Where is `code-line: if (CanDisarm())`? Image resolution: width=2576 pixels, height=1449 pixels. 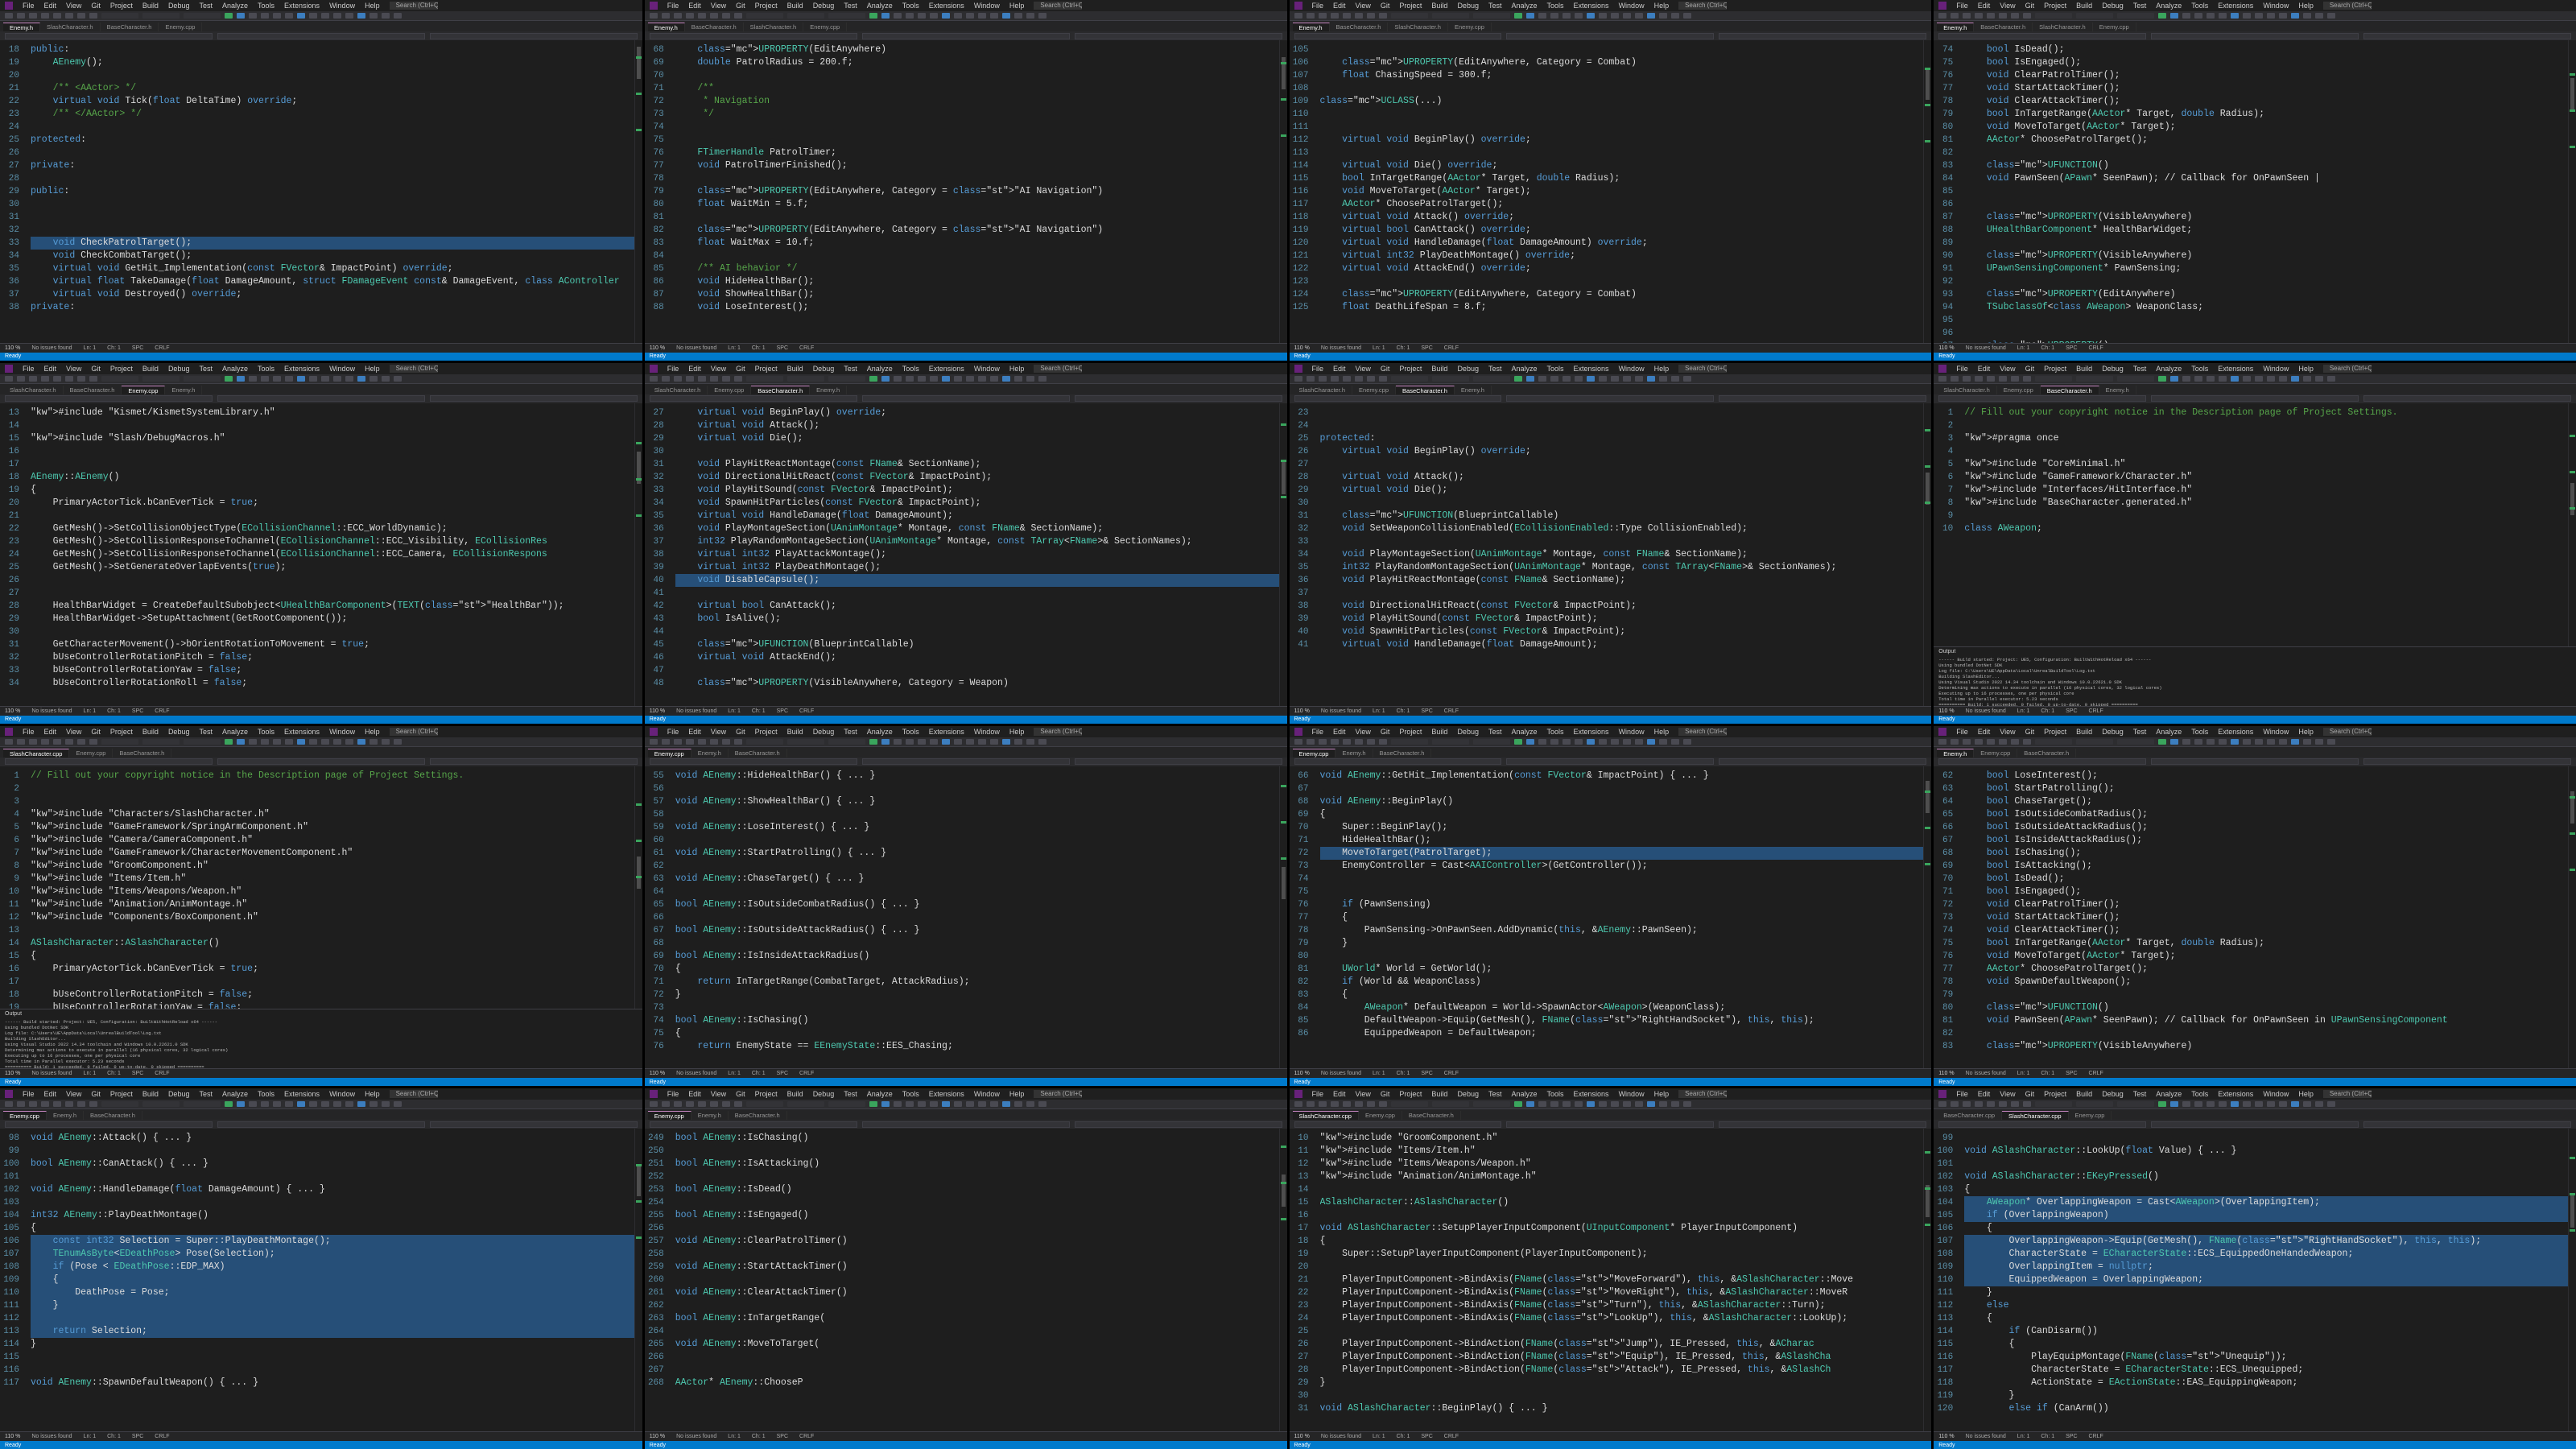
code-line: if (CanDisarm()) is located at coordinates (2266, 1331).